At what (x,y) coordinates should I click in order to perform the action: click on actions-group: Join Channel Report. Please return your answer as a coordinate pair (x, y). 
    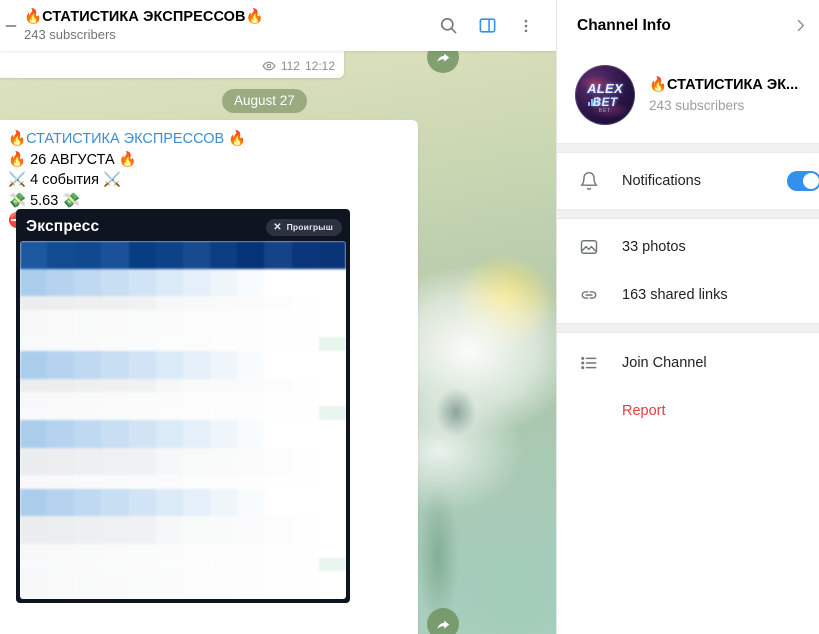
    Looking at the image, I should click on (688, 388).